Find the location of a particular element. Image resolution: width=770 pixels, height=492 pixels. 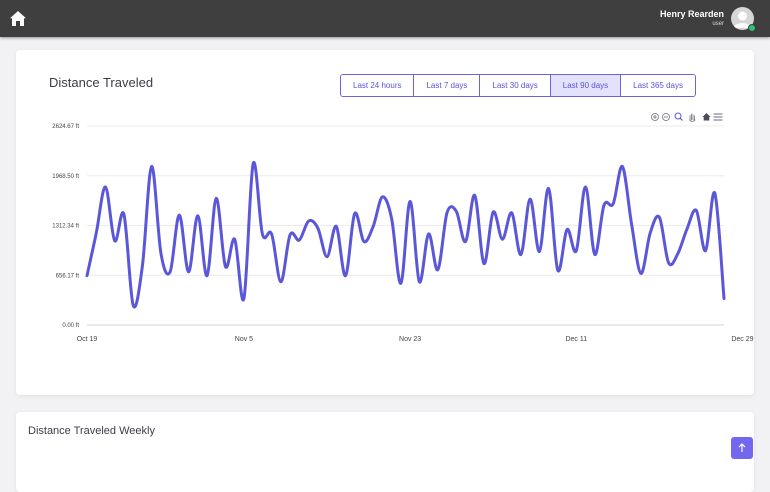

selection-zoom-icon is located at coordinates (678, 116).